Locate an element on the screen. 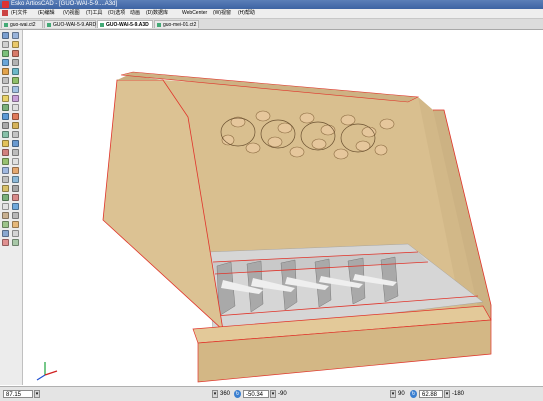  menu-file: (F)文件 is located at coordinates (19, 13).